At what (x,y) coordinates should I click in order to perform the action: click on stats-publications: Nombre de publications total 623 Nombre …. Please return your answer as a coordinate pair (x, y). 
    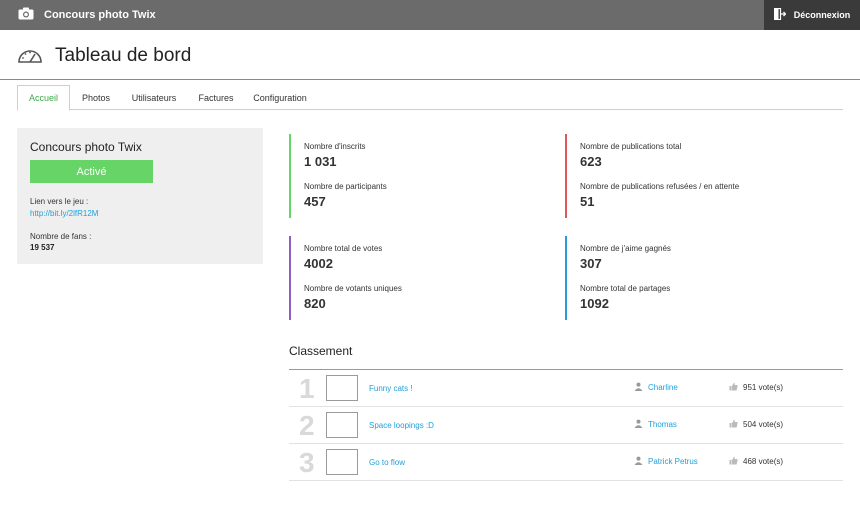
    Looking at the image, I should click on (652, 176).